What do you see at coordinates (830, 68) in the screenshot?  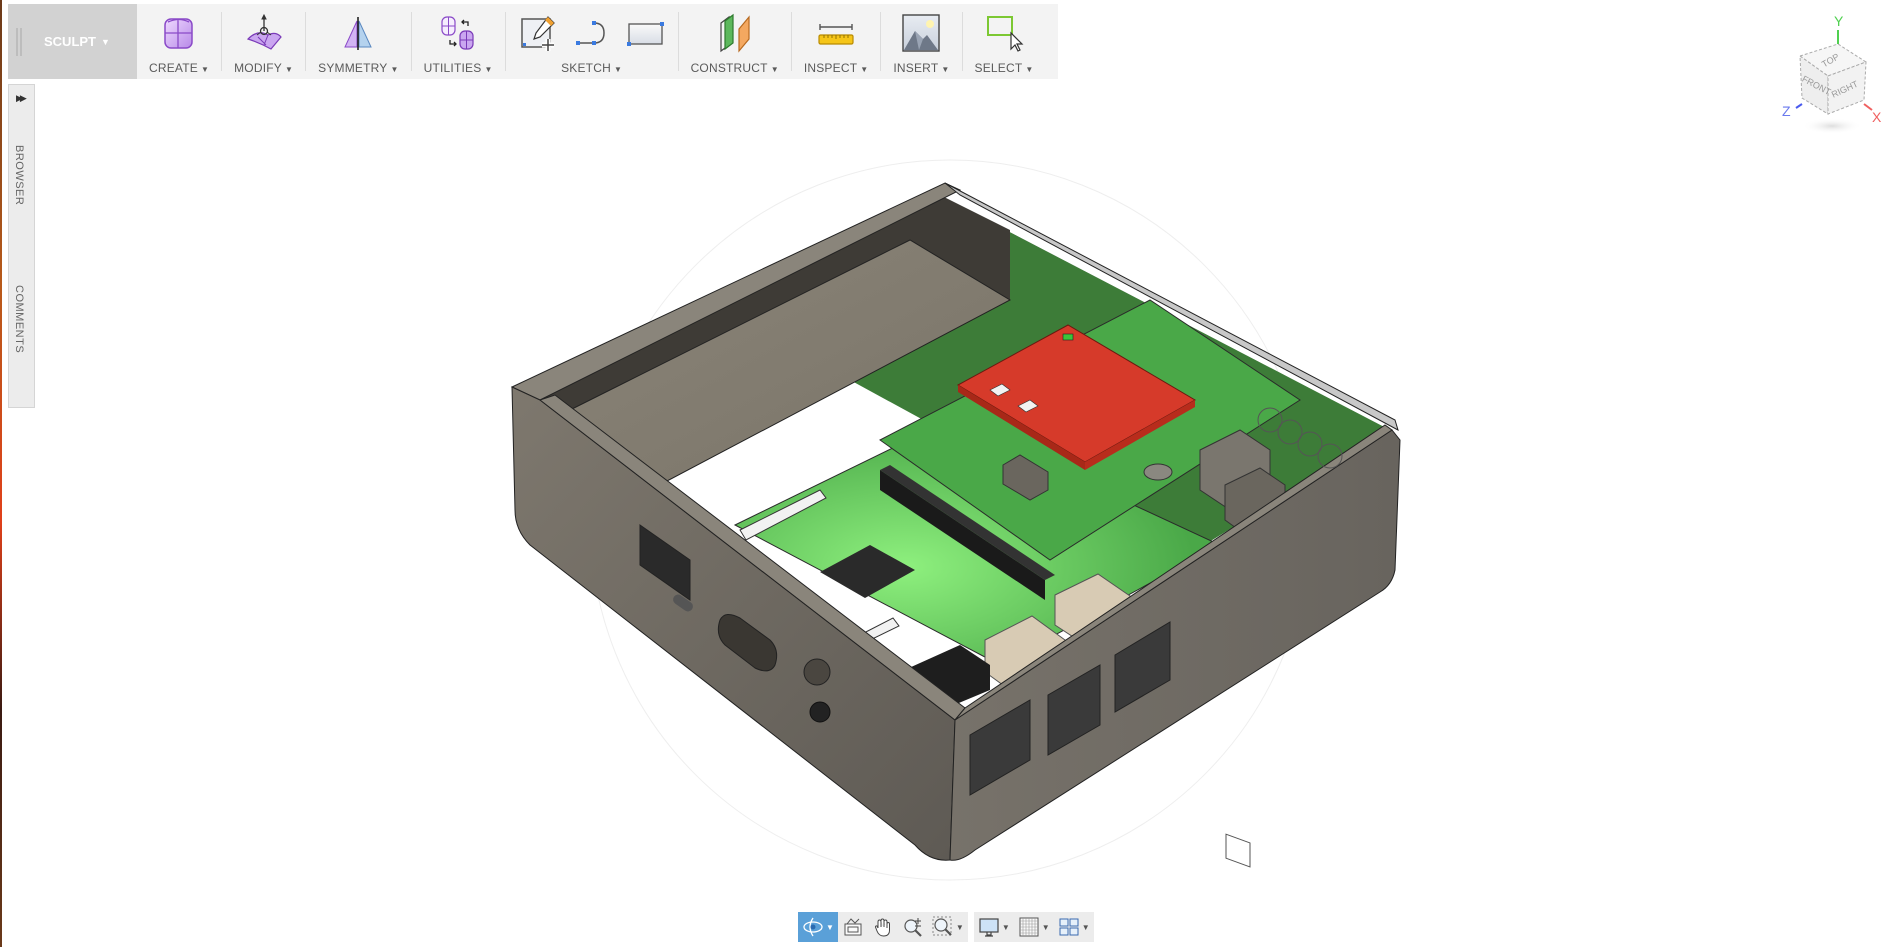 I see `group-label-inspect: INSPECT` at bounding box center [830, 68].